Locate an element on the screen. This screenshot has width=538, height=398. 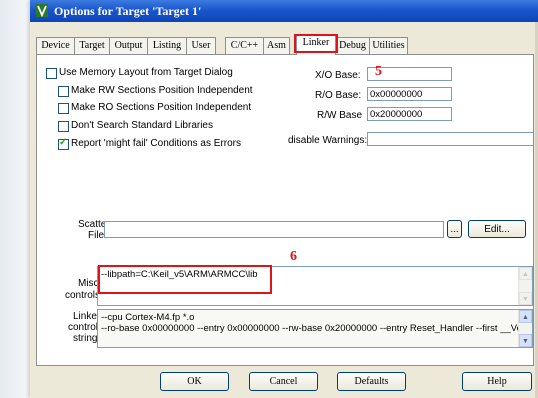
scatter-file-label: File is located at coordinates (96, 235).